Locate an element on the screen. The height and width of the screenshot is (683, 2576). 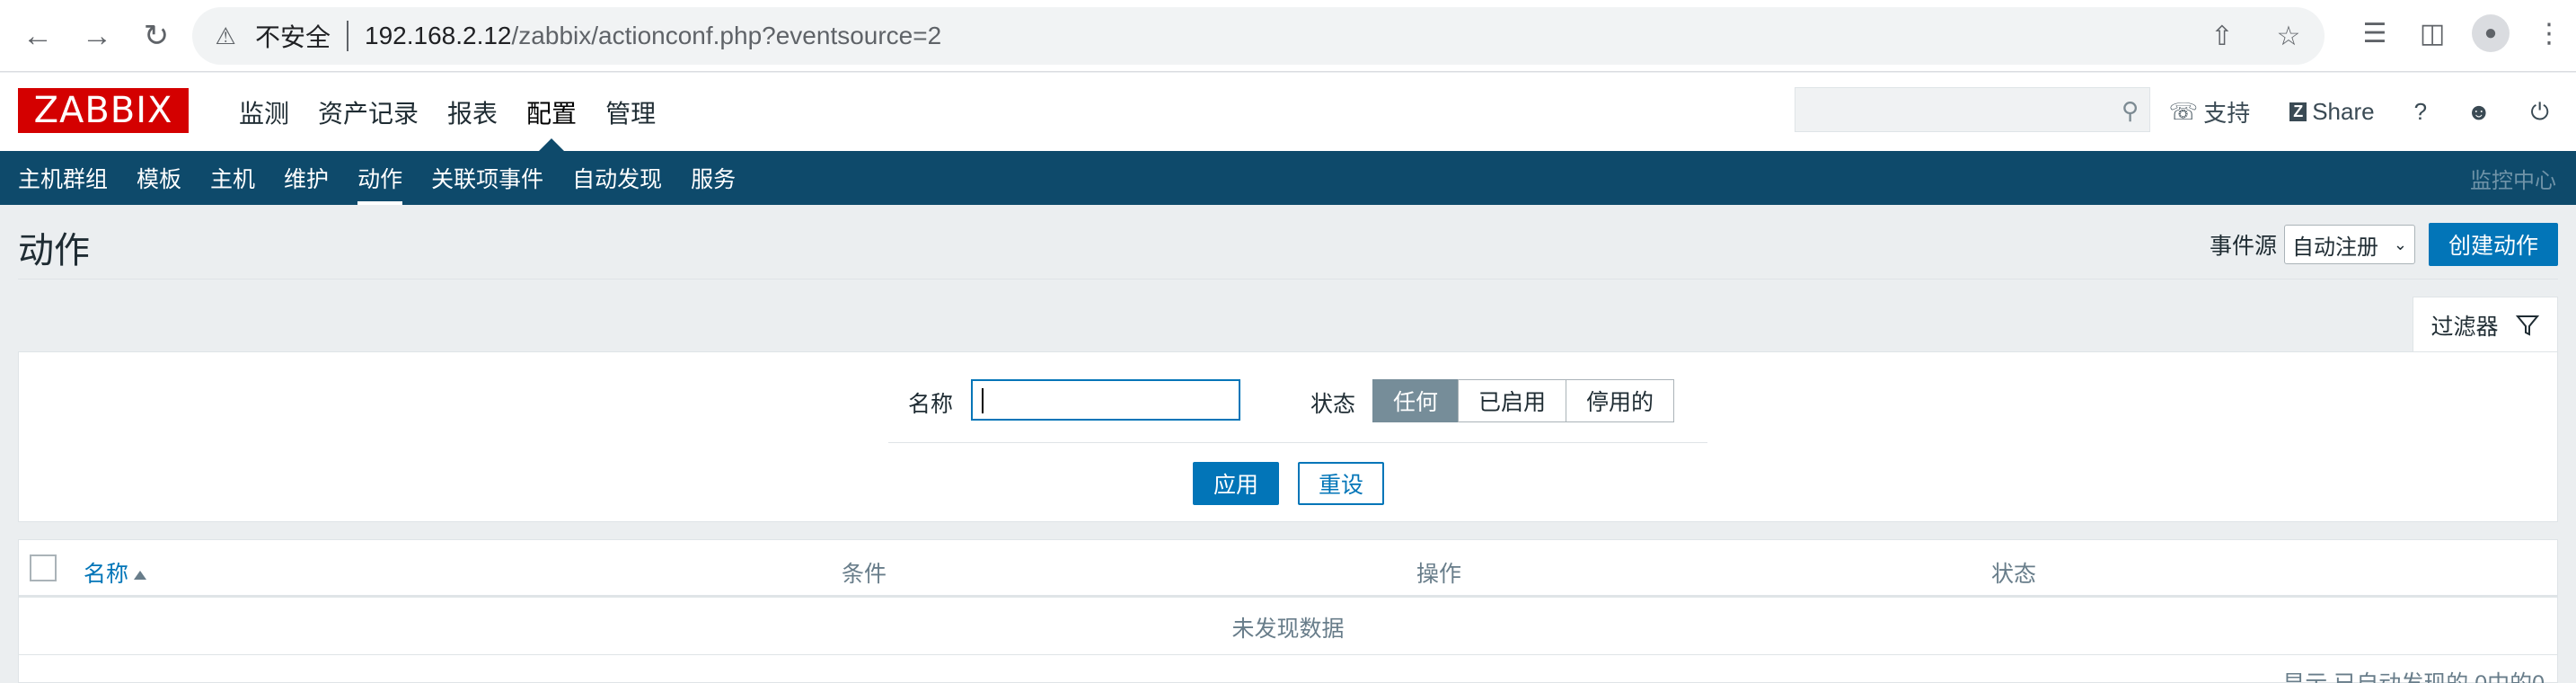
status-segmented-control: 任何 已启用 停用的 is located at coordinates (1523, 400).